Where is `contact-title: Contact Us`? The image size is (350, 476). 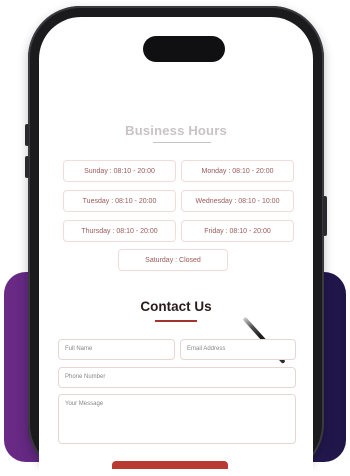 contact-title: Contact Us is located at coordinates (176, 306).